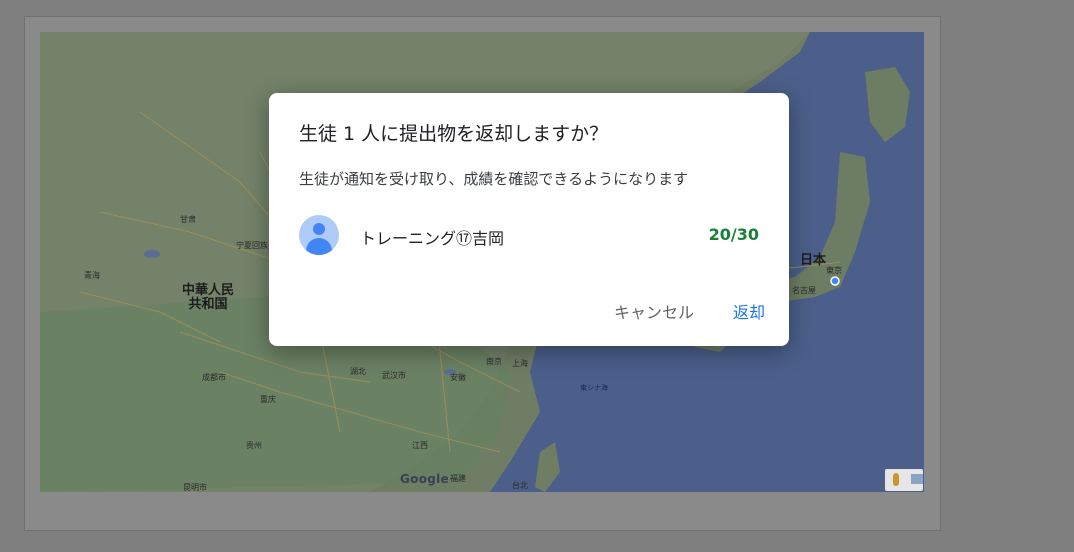  What do you see at coordinates (733, 234) in the screenshot?
I see `student-score: 20/30` at bounding box center [733, 234].